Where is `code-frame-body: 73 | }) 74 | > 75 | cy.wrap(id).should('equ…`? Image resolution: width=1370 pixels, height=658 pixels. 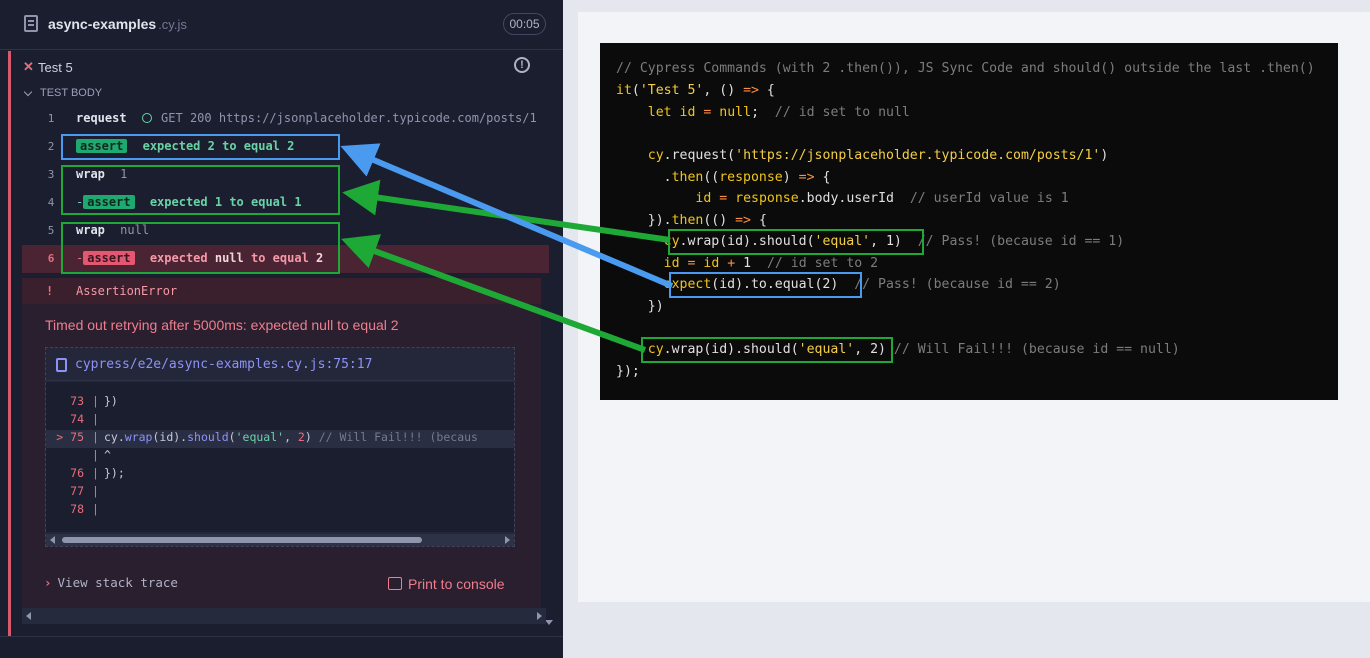 code-frame-body: 73 | }) 74 | > 75 | cy.wrap(id).should('equ… is located at coordinates (280, 457).